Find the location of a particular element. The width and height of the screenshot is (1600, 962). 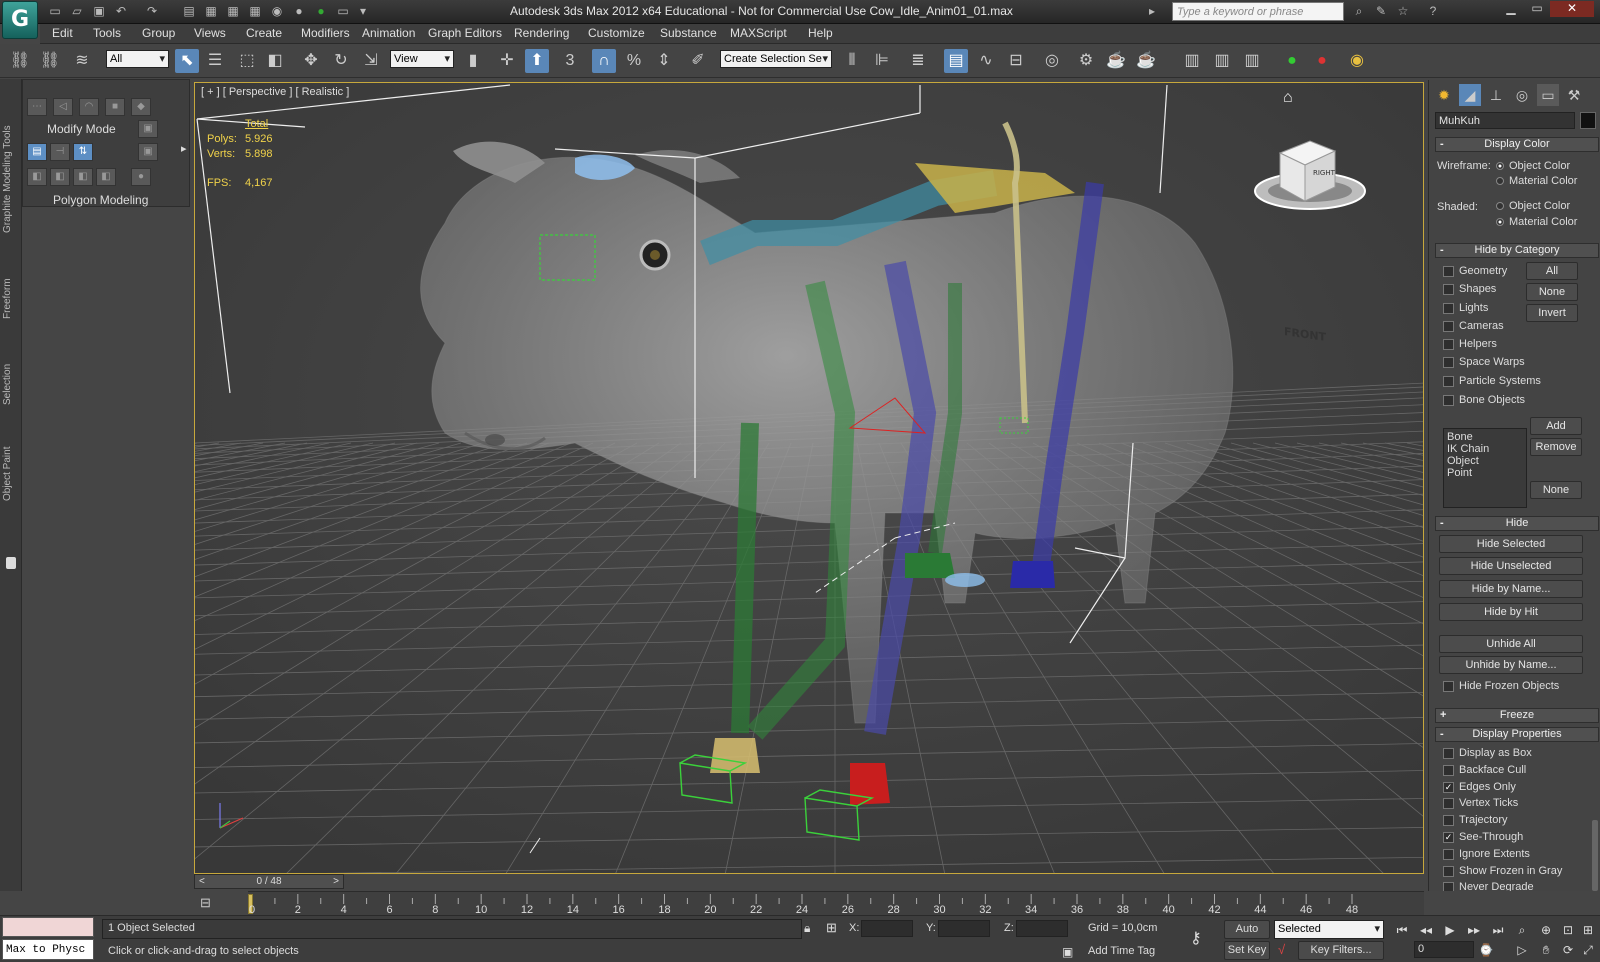

category-checkbox-shapes is located at coordinates (1448, 289).